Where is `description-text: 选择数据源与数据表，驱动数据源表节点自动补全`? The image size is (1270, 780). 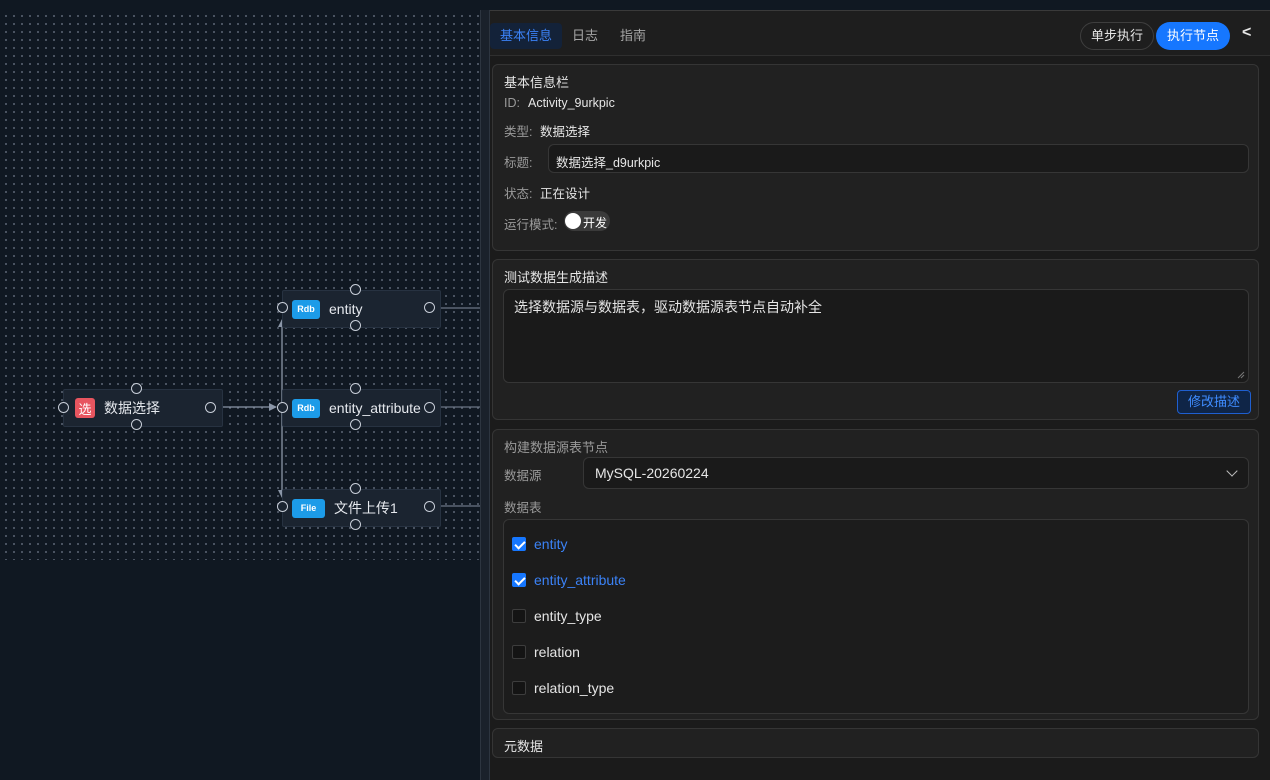 description-text: 选择数据源与数据表，驱动数据源表节点自动补全 is located at coordinates (668, 307).